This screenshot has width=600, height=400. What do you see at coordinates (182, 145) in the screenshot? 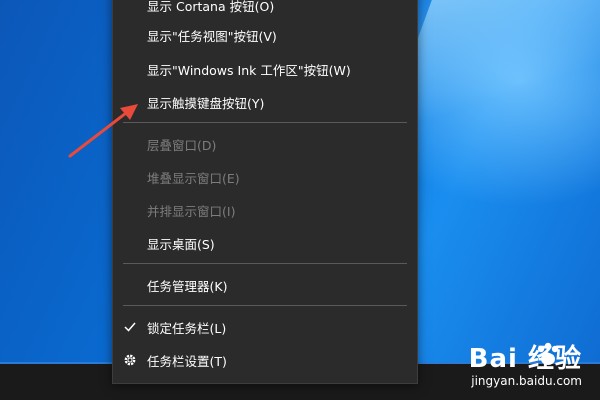
I see `menu-item-label: 层叠窗口(D)` at bounding box center [182, 145].